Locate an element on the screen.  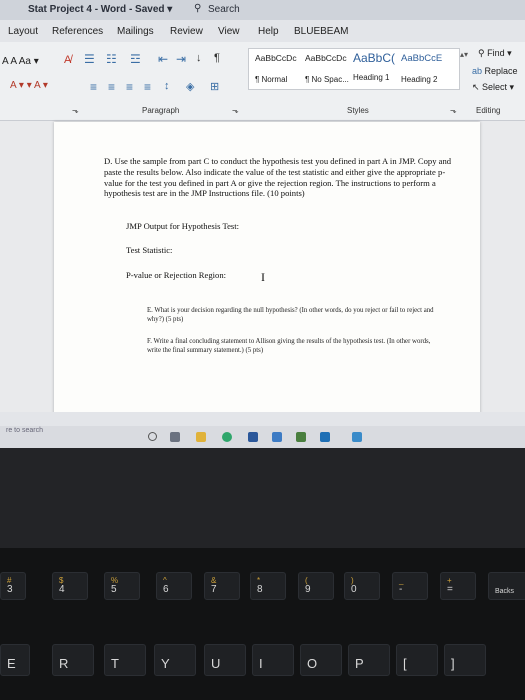
key-5: % 5 is located at coordinates (122, 586).